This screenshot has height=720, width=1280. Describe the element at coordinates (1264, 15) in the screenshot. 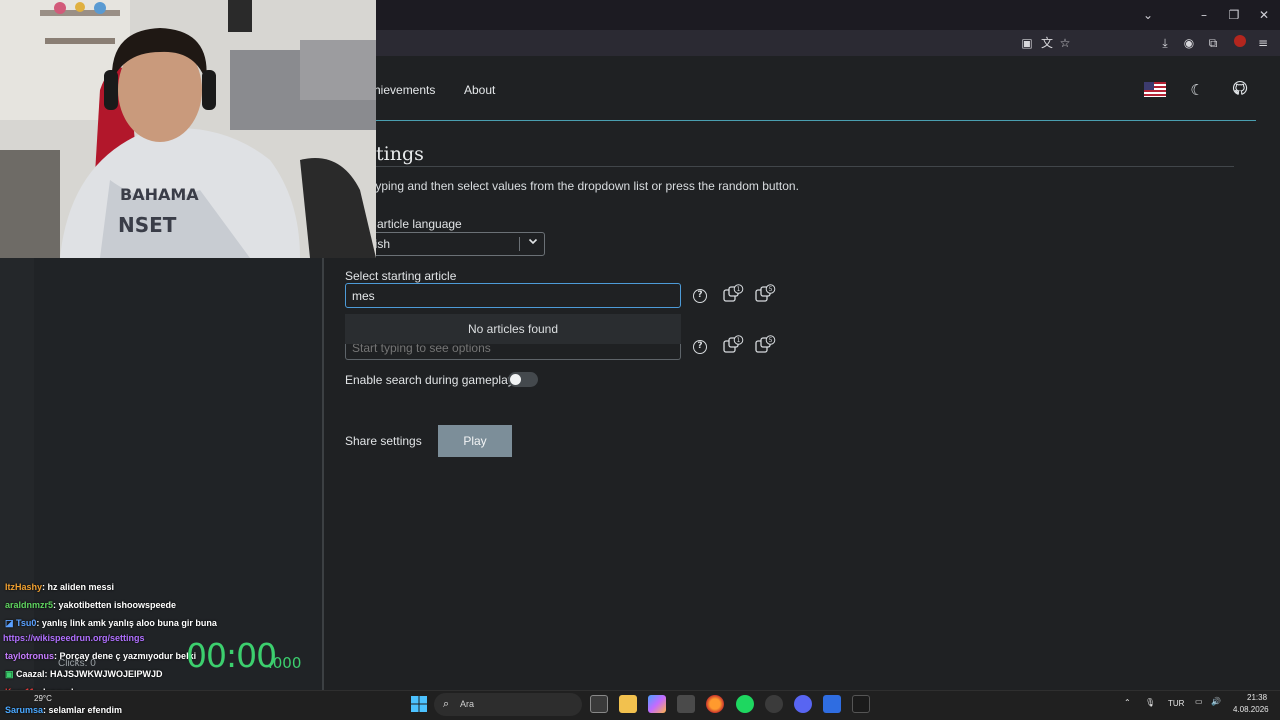

I see `close-button: ✕` at that location.